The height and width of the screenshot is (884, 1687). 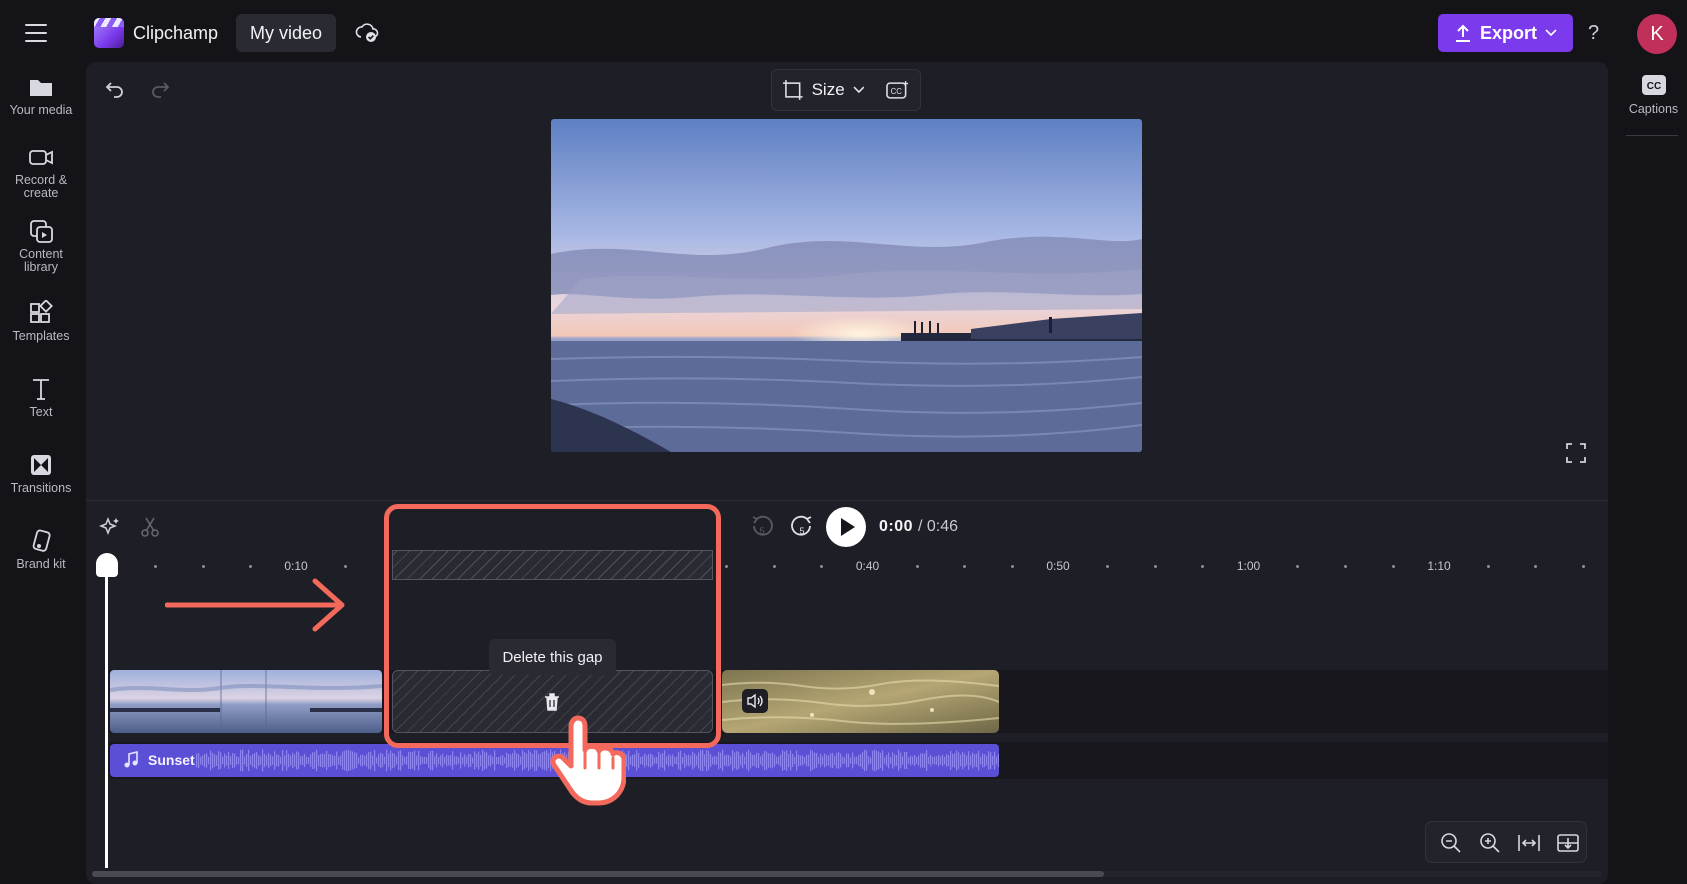 What do you see at coordinates (131, 760) in the screenshot?
I see `music-note-icon` at bounding box center [131, 760].